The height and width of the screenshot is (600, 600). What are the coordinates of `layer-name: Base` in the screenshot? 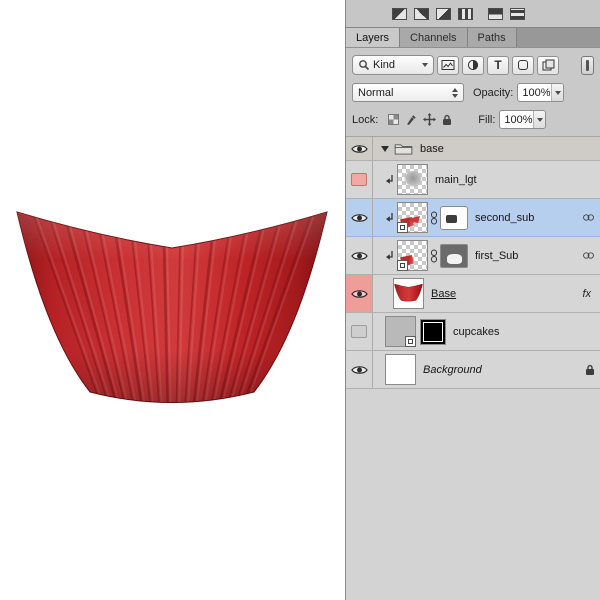 It's located at (443, 294).